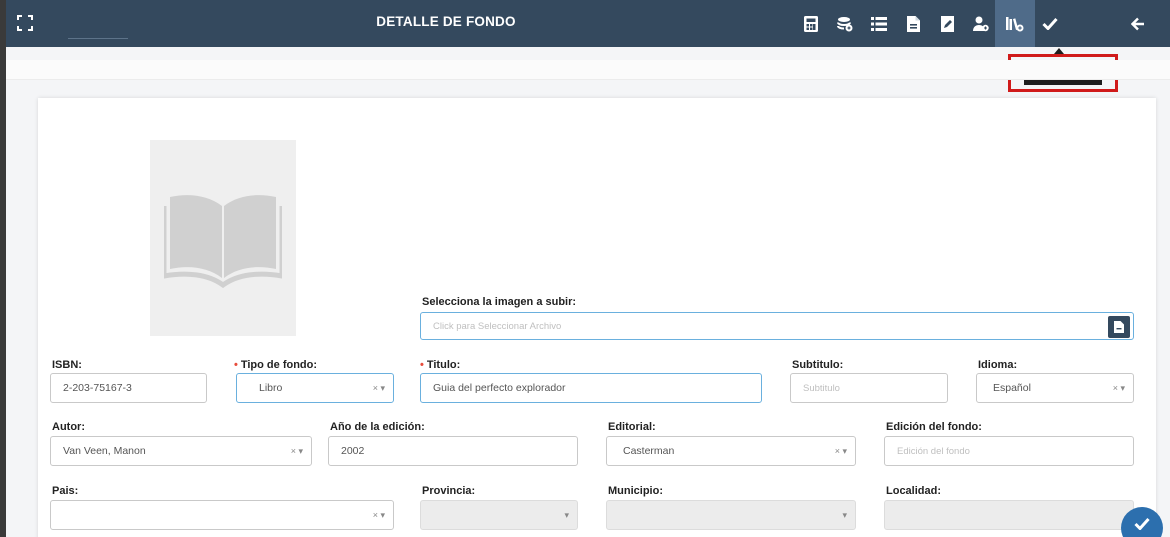 The height and width of the screenshot is (537, 1170). I want to click on floating-save-button, so click(1142, 522).